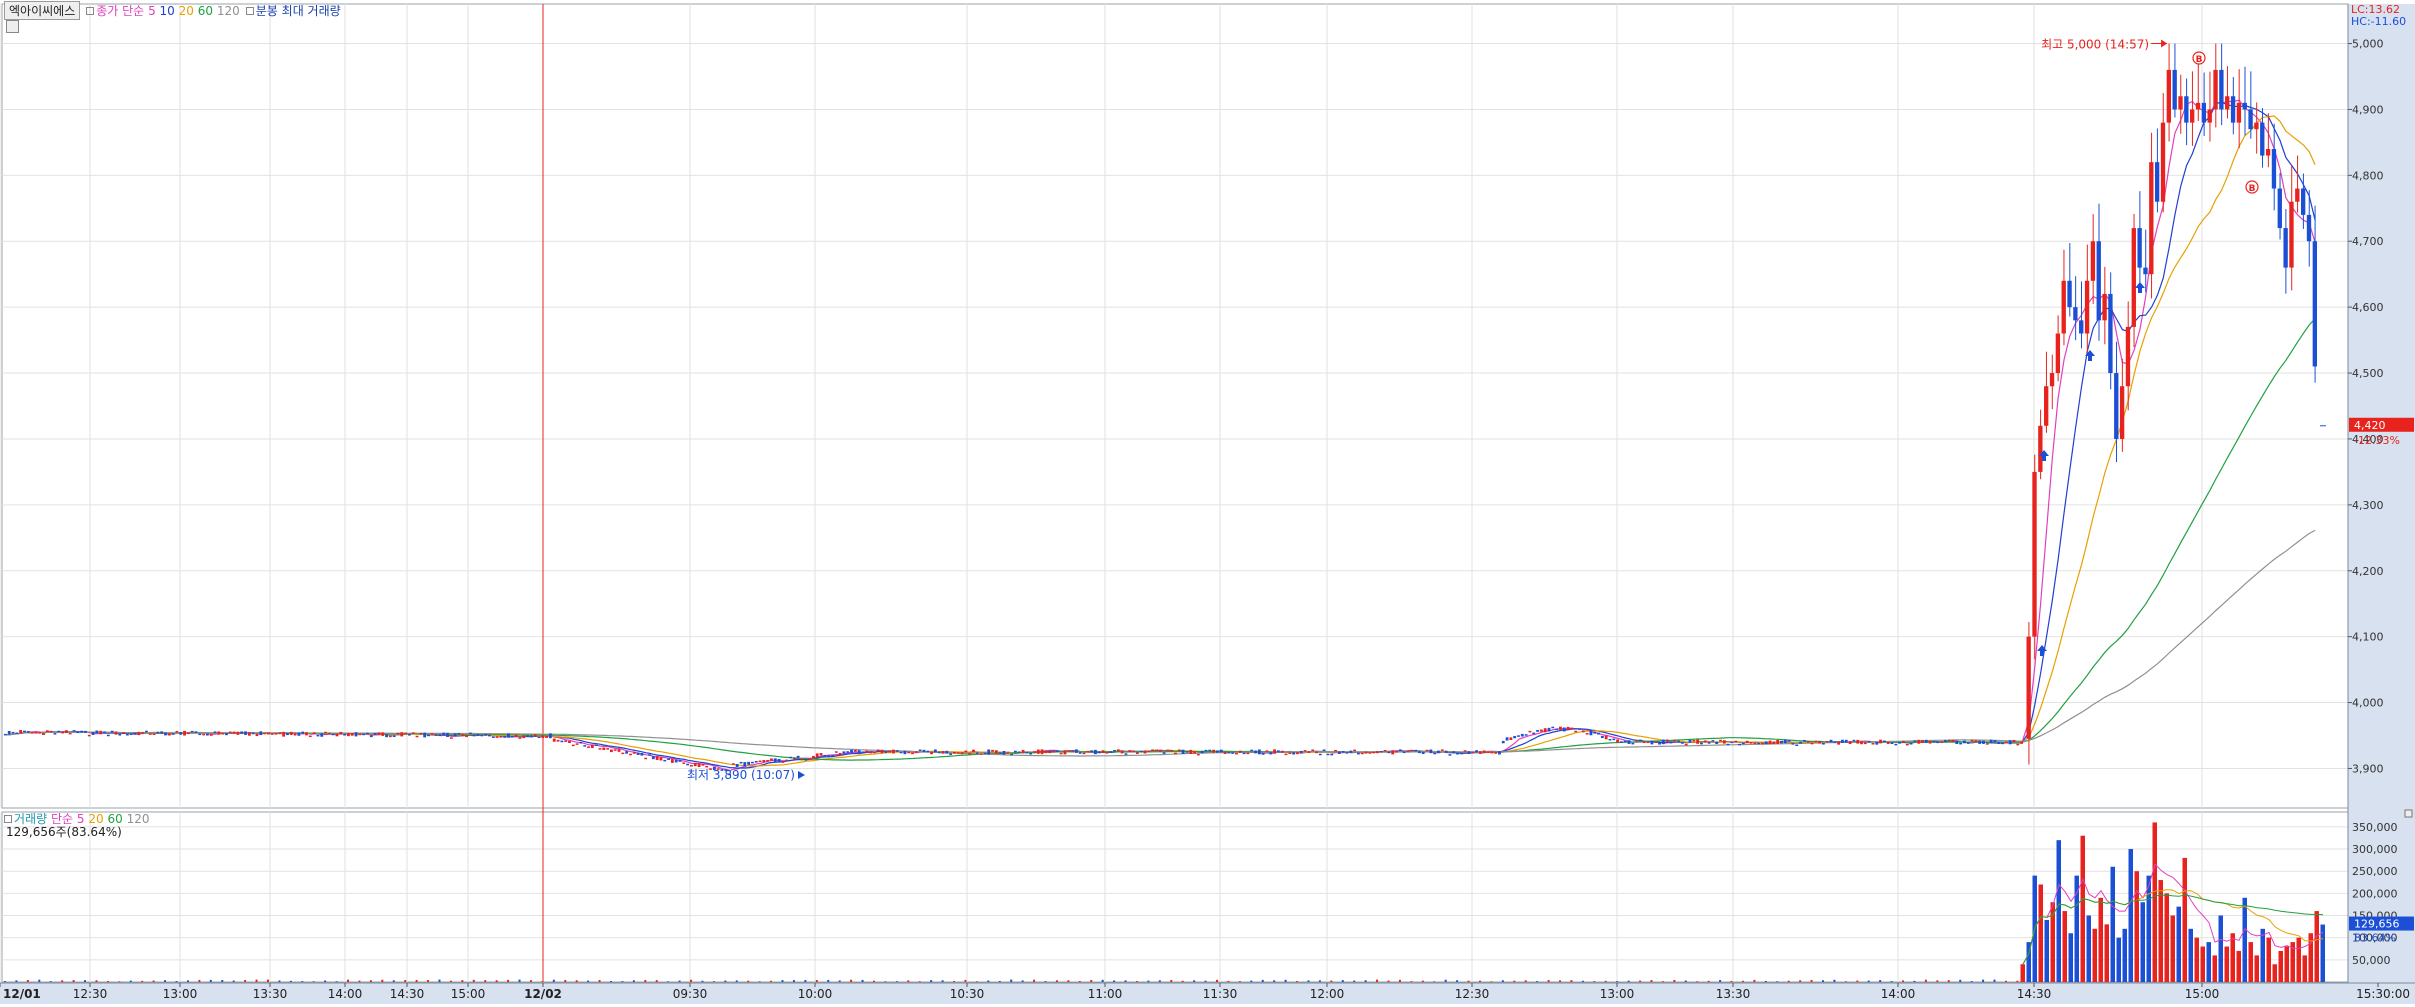  I want to click on volume-max-legend: 분봉 최대 거래량, so click(293, 10).